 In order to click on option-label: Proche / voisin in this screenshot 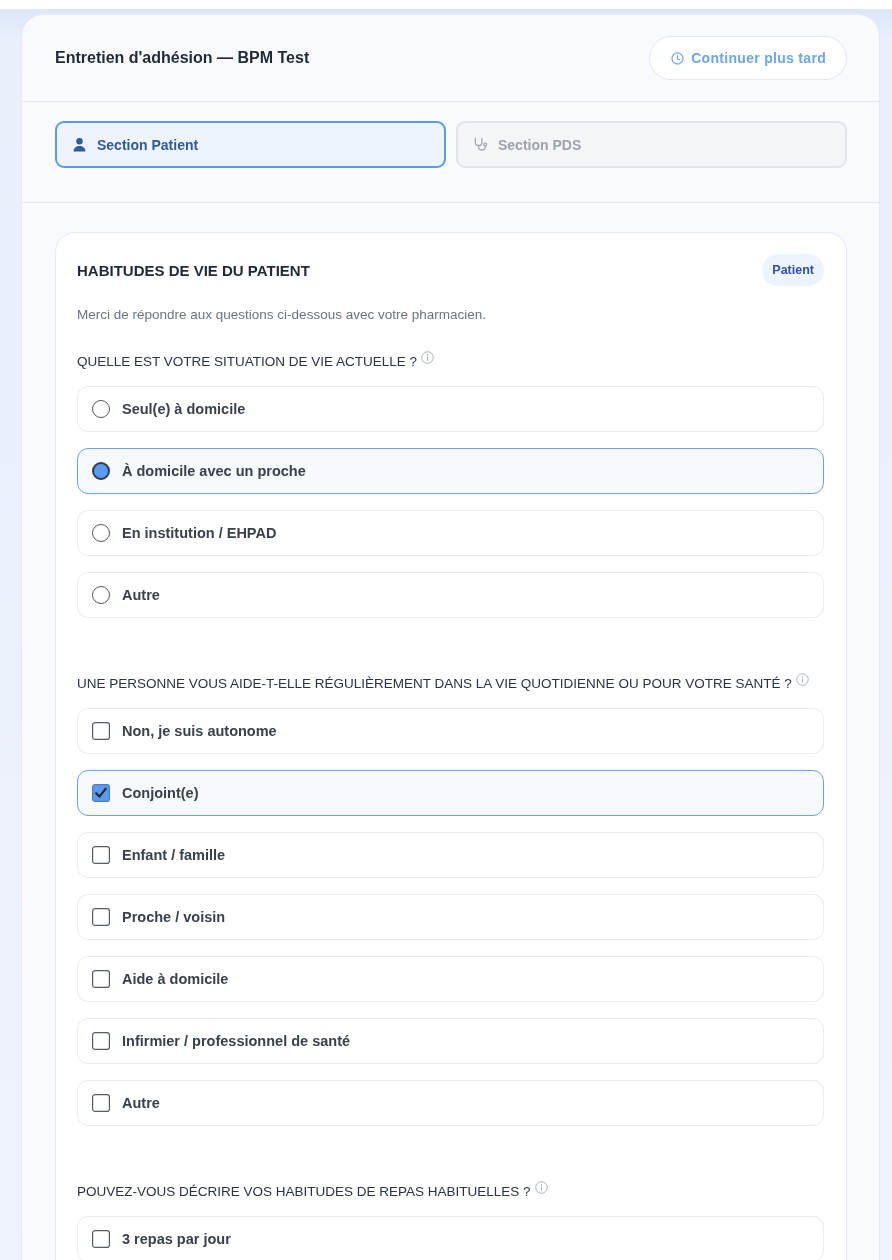, I will do `click(174, 917)`.